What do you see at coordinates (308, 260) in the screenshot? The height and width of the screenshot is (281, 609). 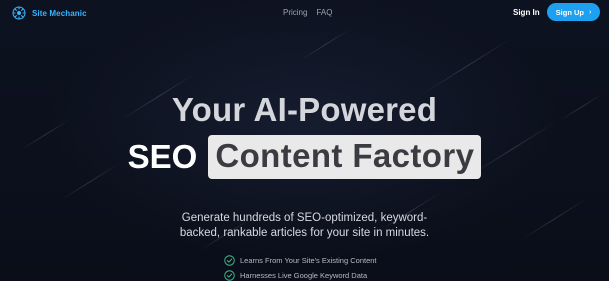 I see `feature-text: Learns From Your Site's Existing Content` at bounding box center [308, 260].